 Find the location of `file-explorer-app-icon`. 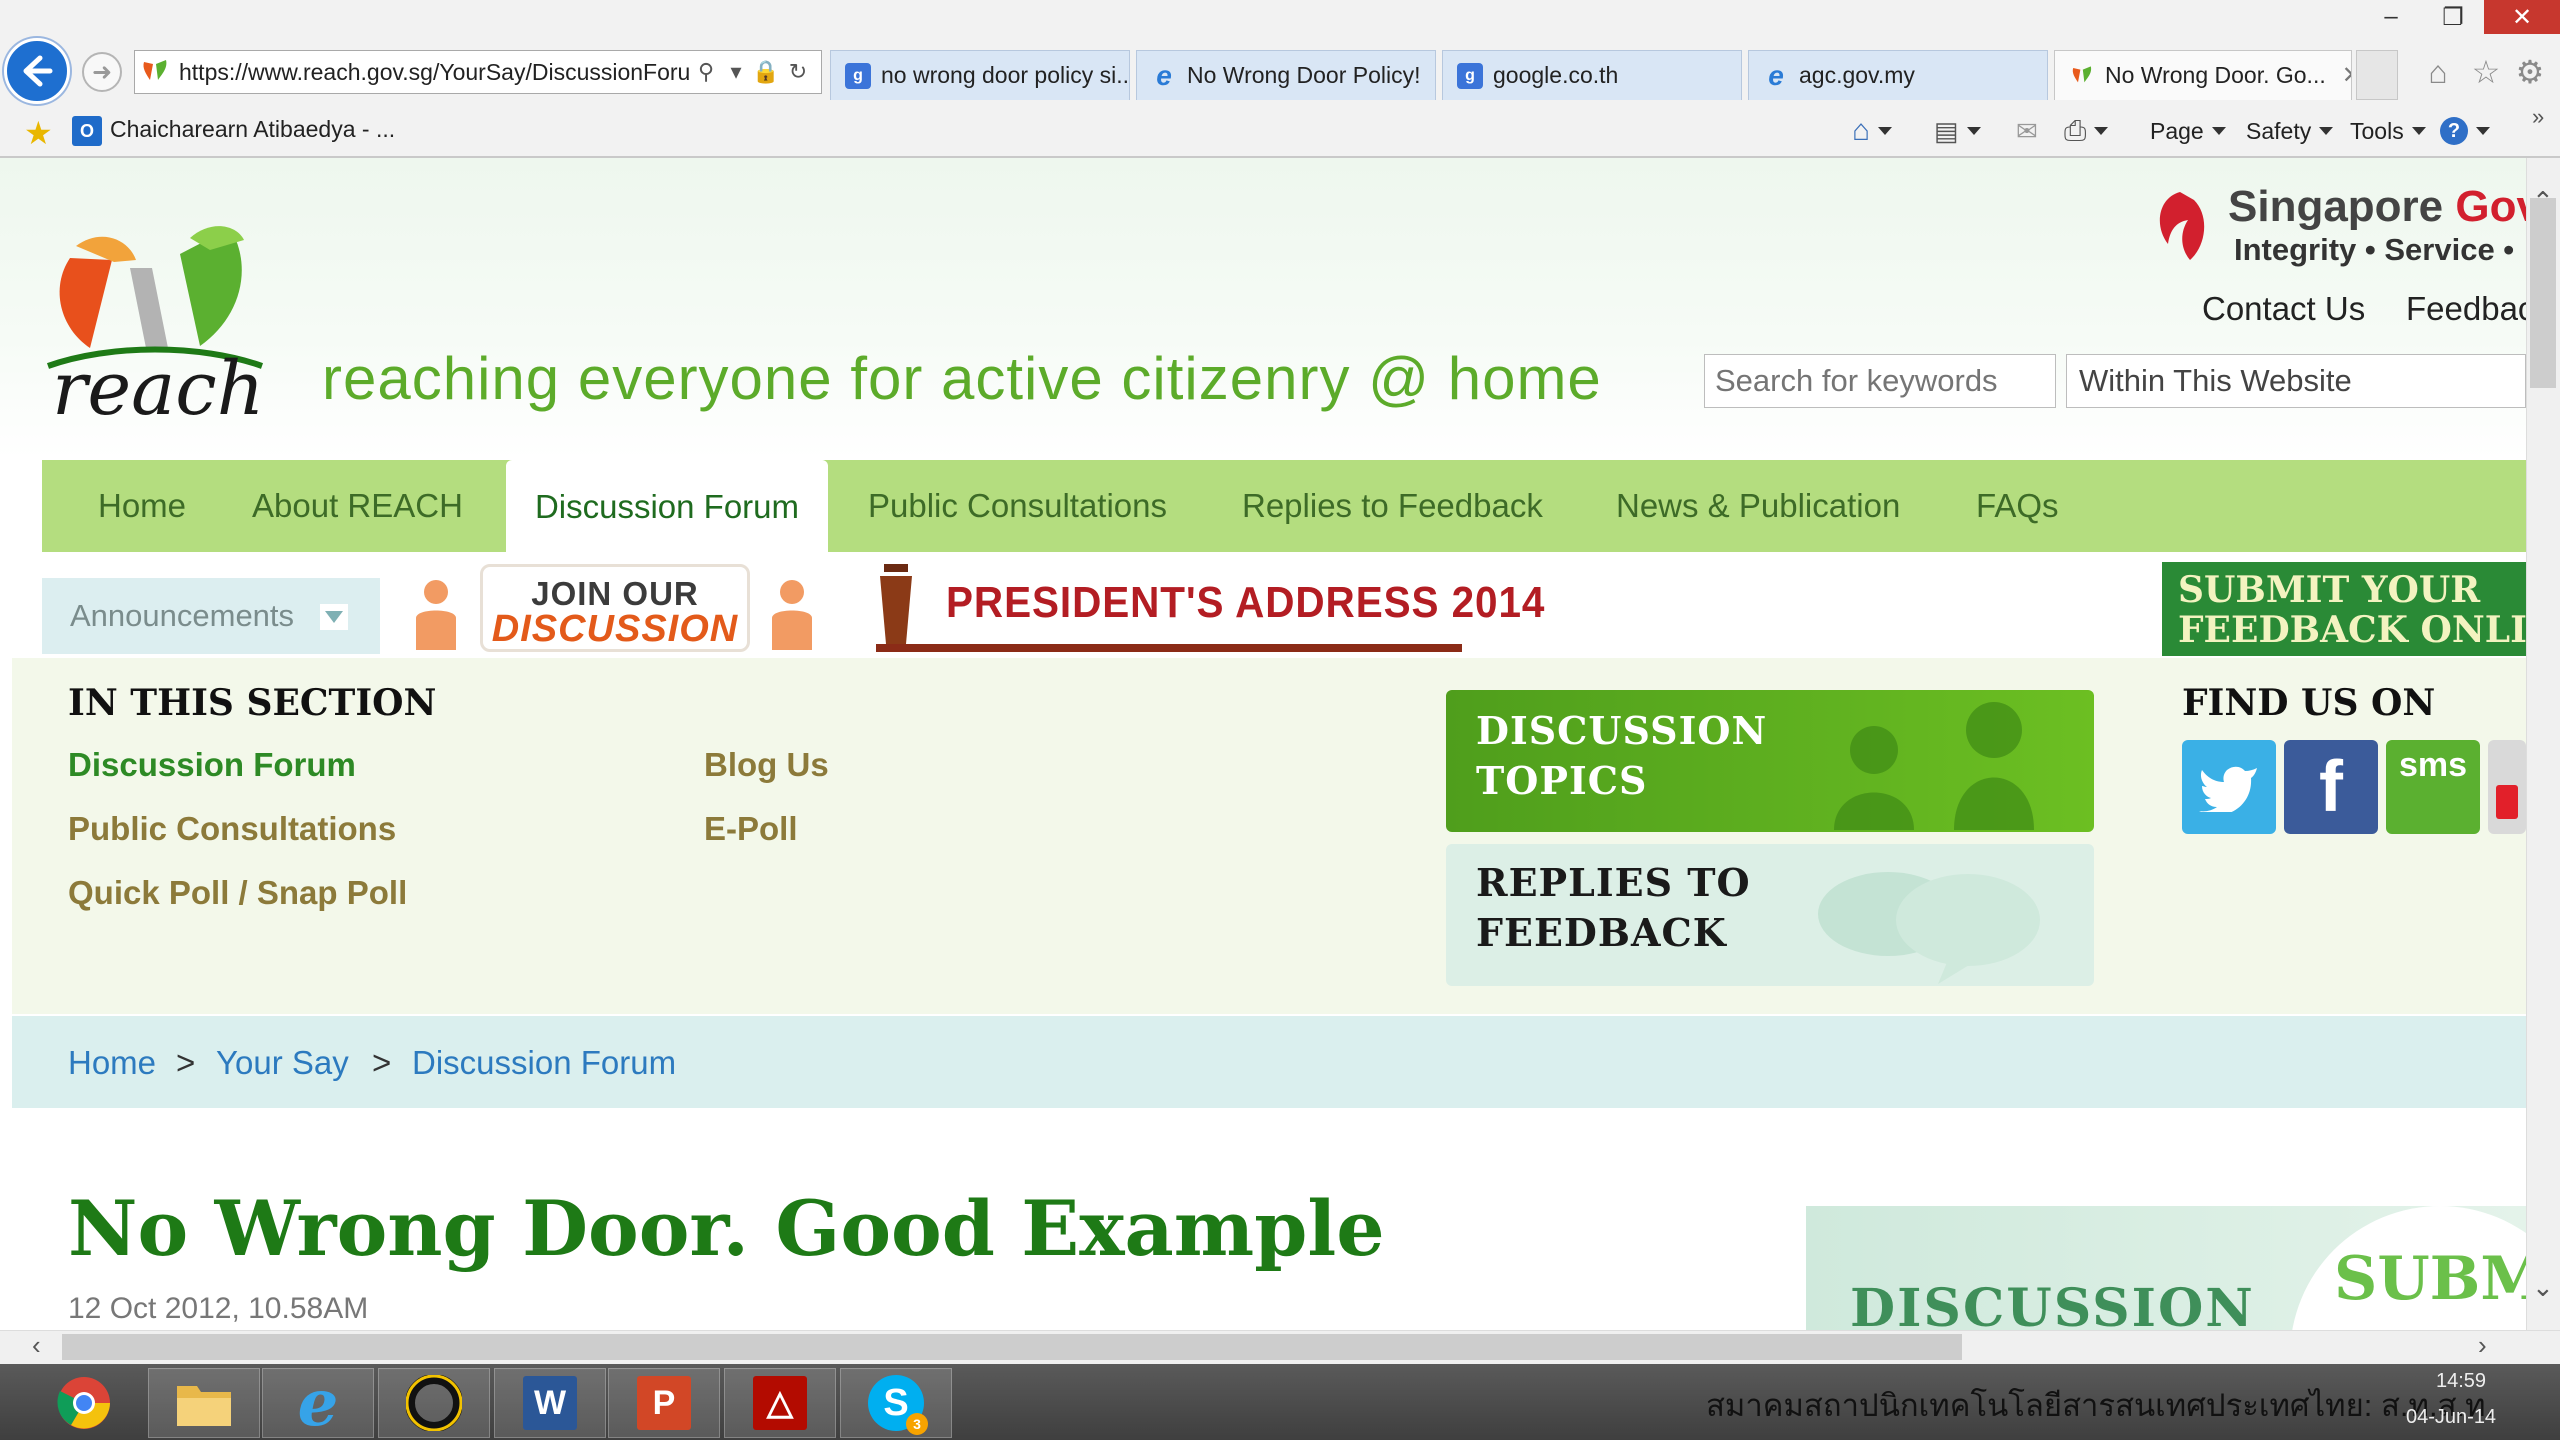

file-explorer-app-icon is located at coordinates (204, 1403).